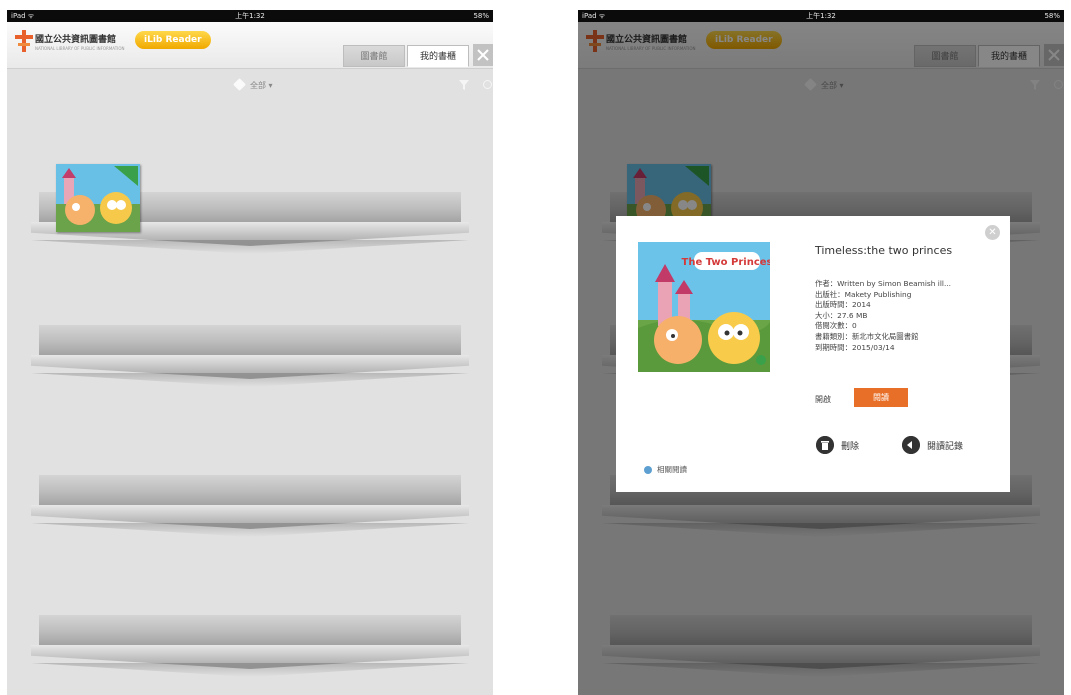 The height and width of the screenshot is (695, 1071). What do you see at coordinates (672, 469) in the screenshot?
I see `related-reading-label: 相關閱讀` at bounding box center [672, 469].